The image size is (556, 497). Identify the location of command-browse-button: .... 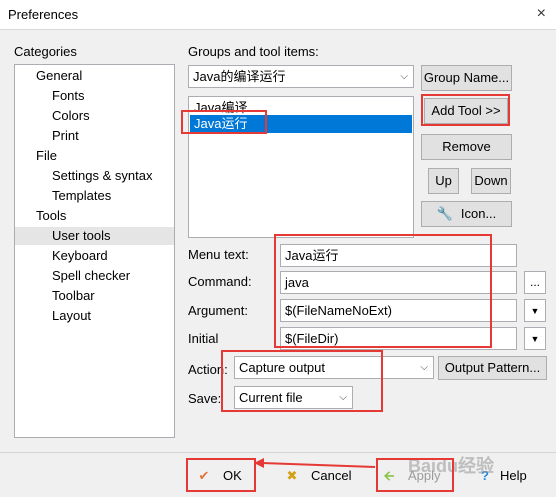
(535, 282).